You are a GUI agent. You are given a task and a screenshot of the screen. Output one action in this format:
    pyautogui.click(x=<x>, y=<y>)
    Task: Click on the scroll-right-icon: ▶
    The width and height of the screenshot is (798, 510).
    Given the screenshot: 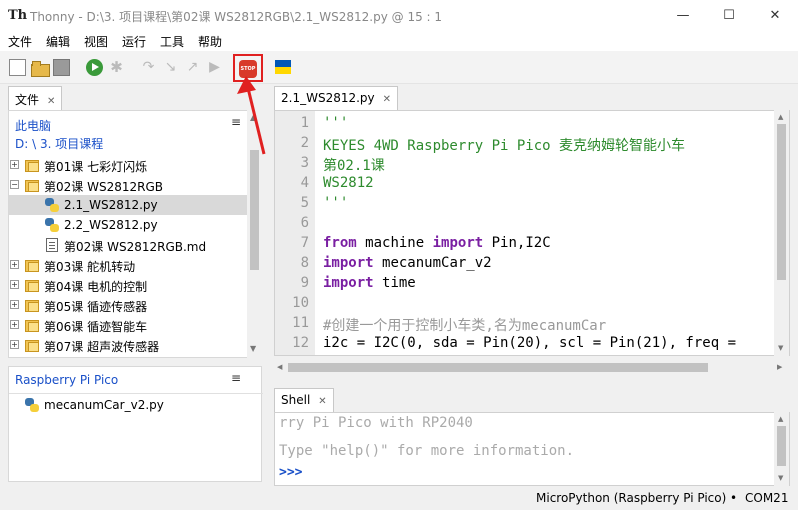 What is the action you would take?
    pyautogui.click(x=779, y=367)
    